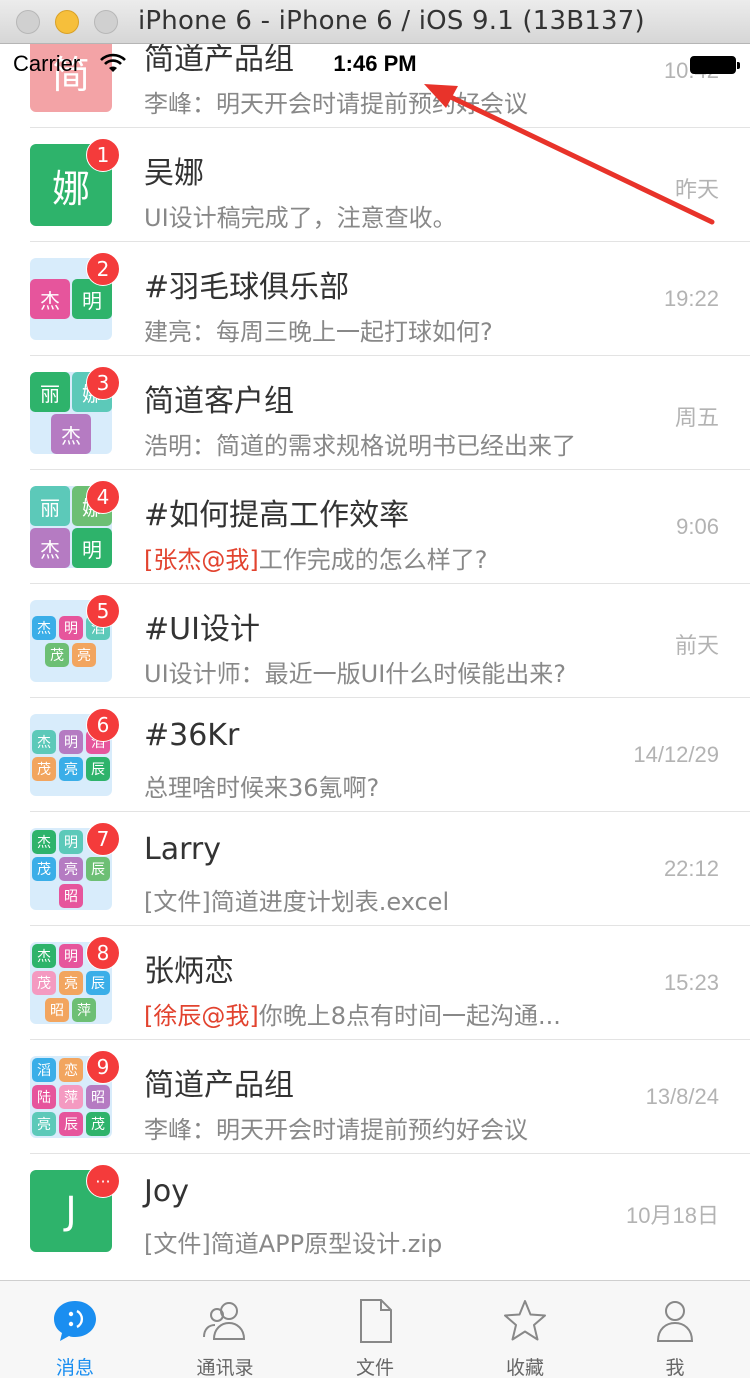  I want to click on conversation-row: 杰 明 2 #羽毛球俱乐部 建亮：每周三晚上一起打球如何? 19:22, so click(375, 299).